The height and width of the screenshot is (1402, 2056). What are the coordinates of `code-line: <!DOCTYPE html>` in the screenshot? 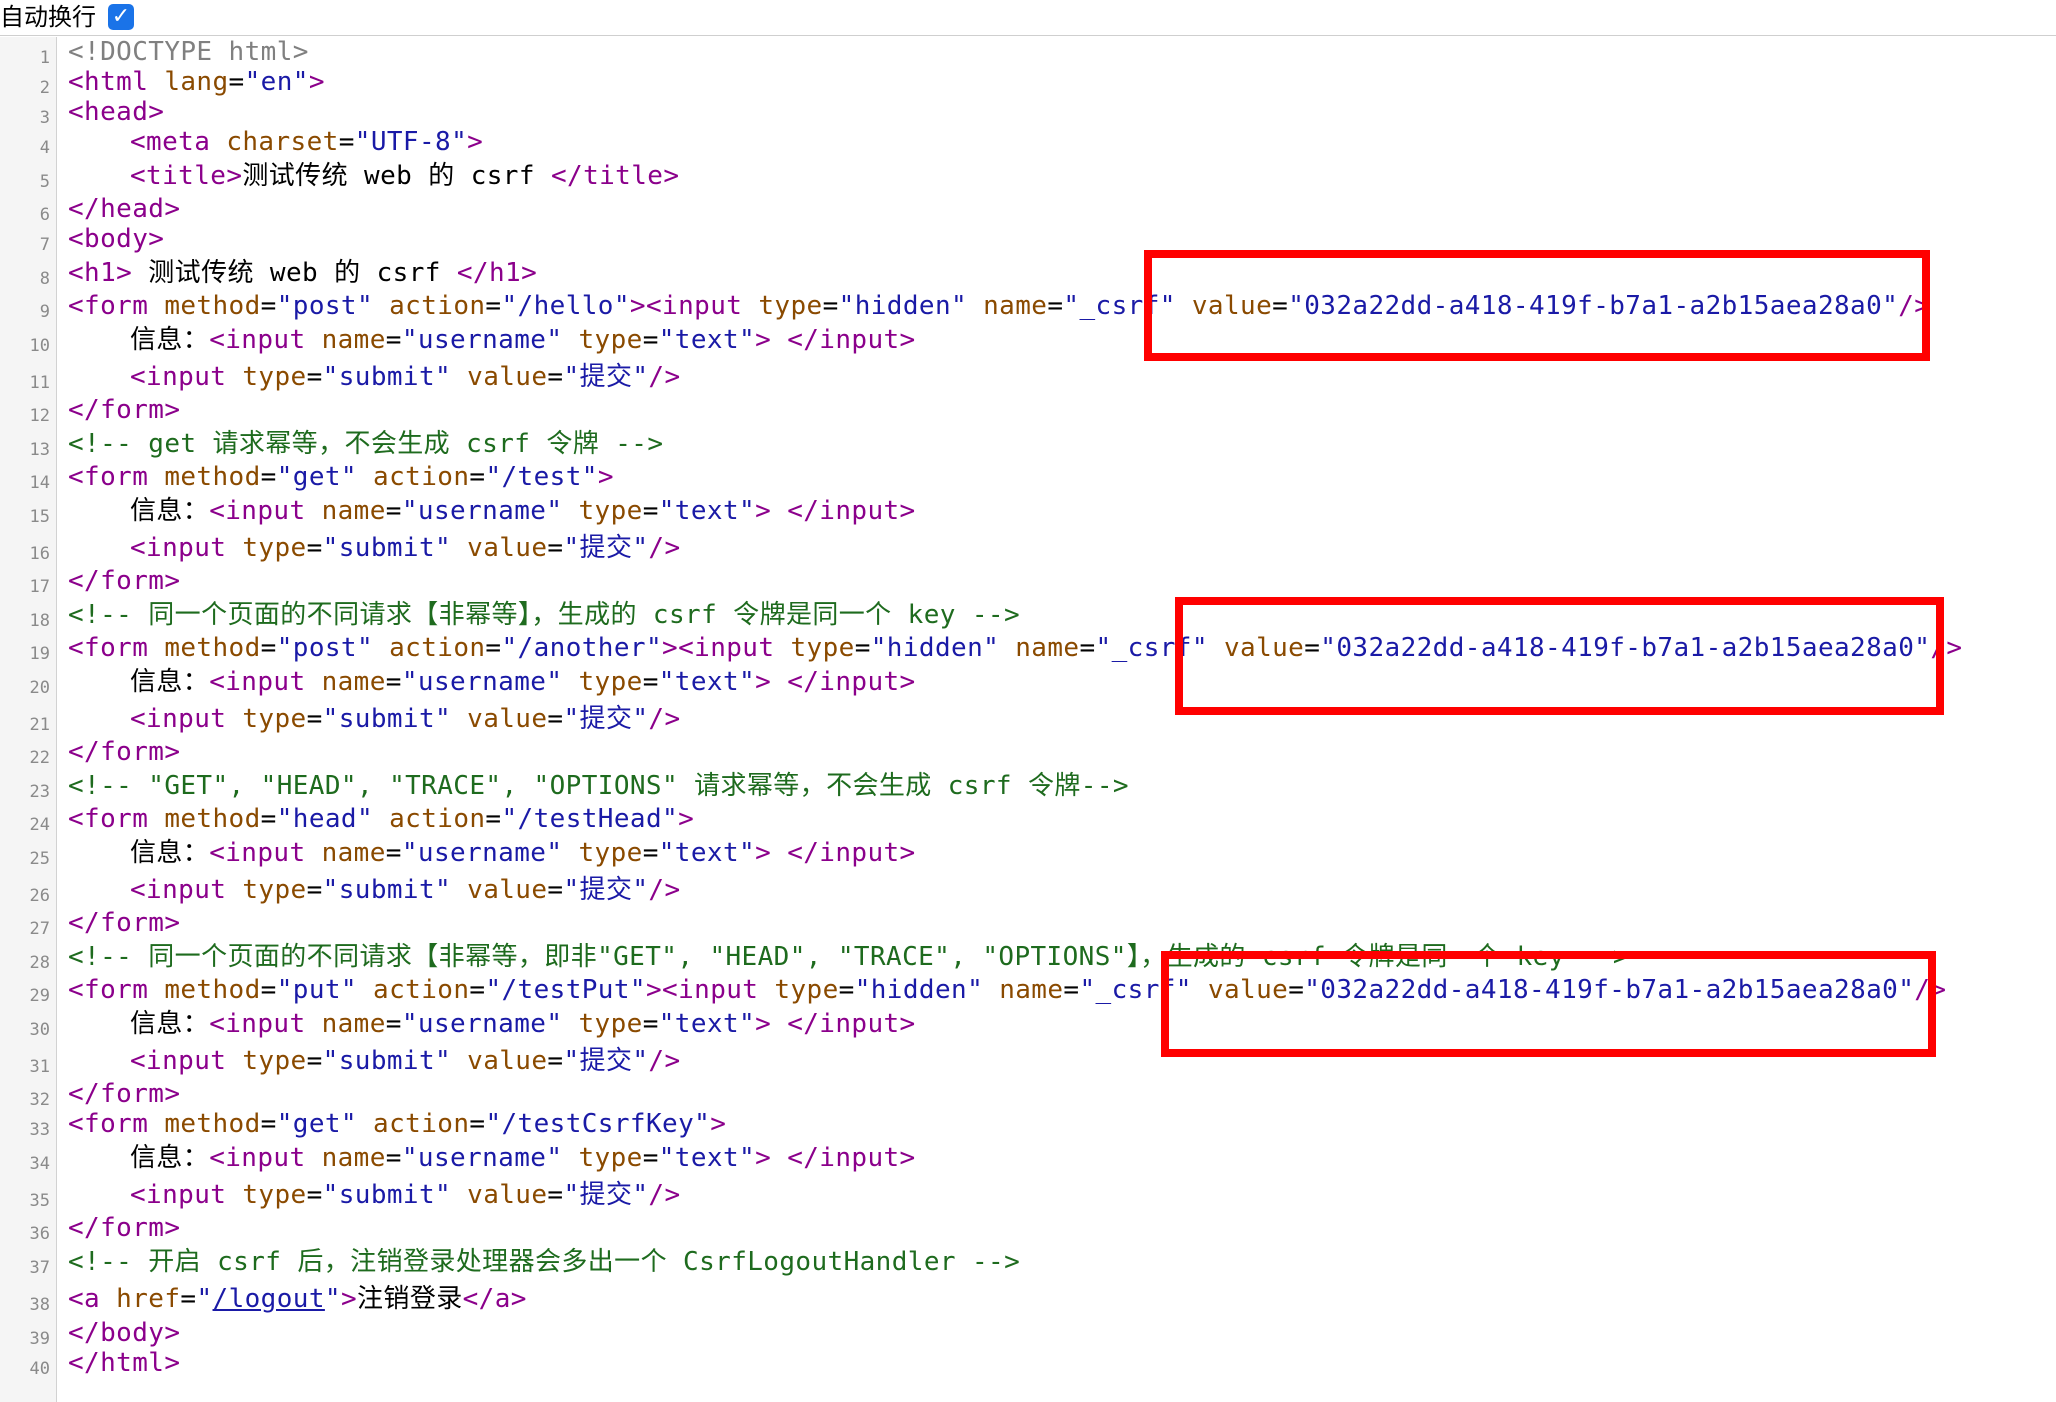 It's located at (188, 52).